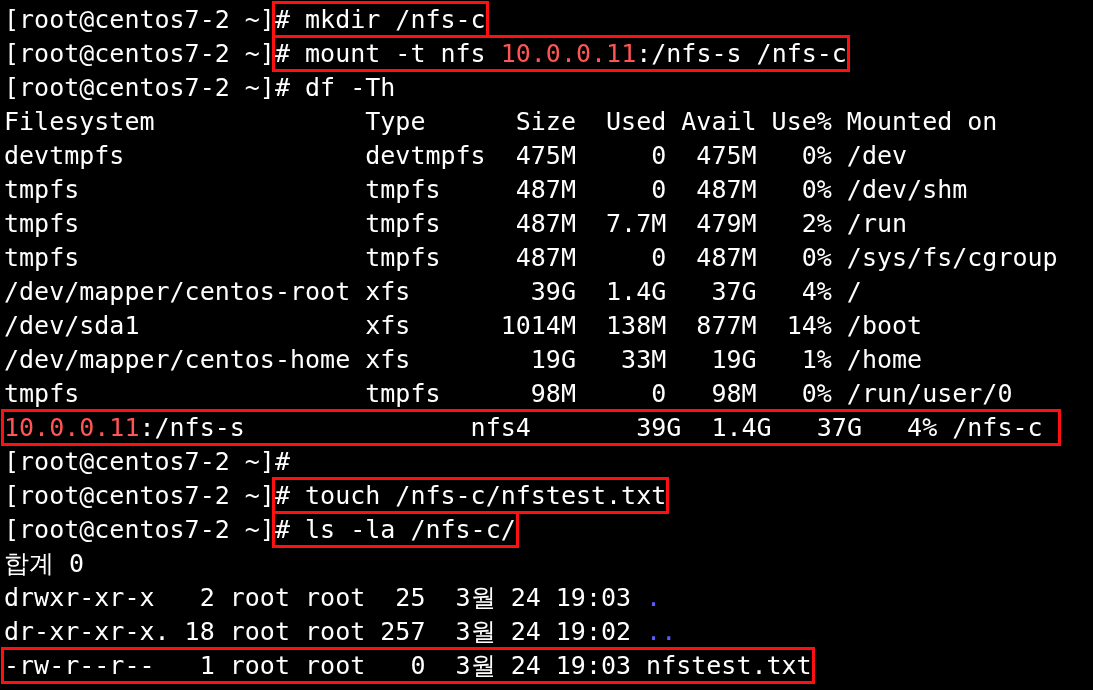 The height and width of the screenshot is (690, 1093). What do you see at coordinates (395, 529) in the screenshot?
I see `terminal-text: # ls -la /nfs-c/` at bounding box center [395, 529].